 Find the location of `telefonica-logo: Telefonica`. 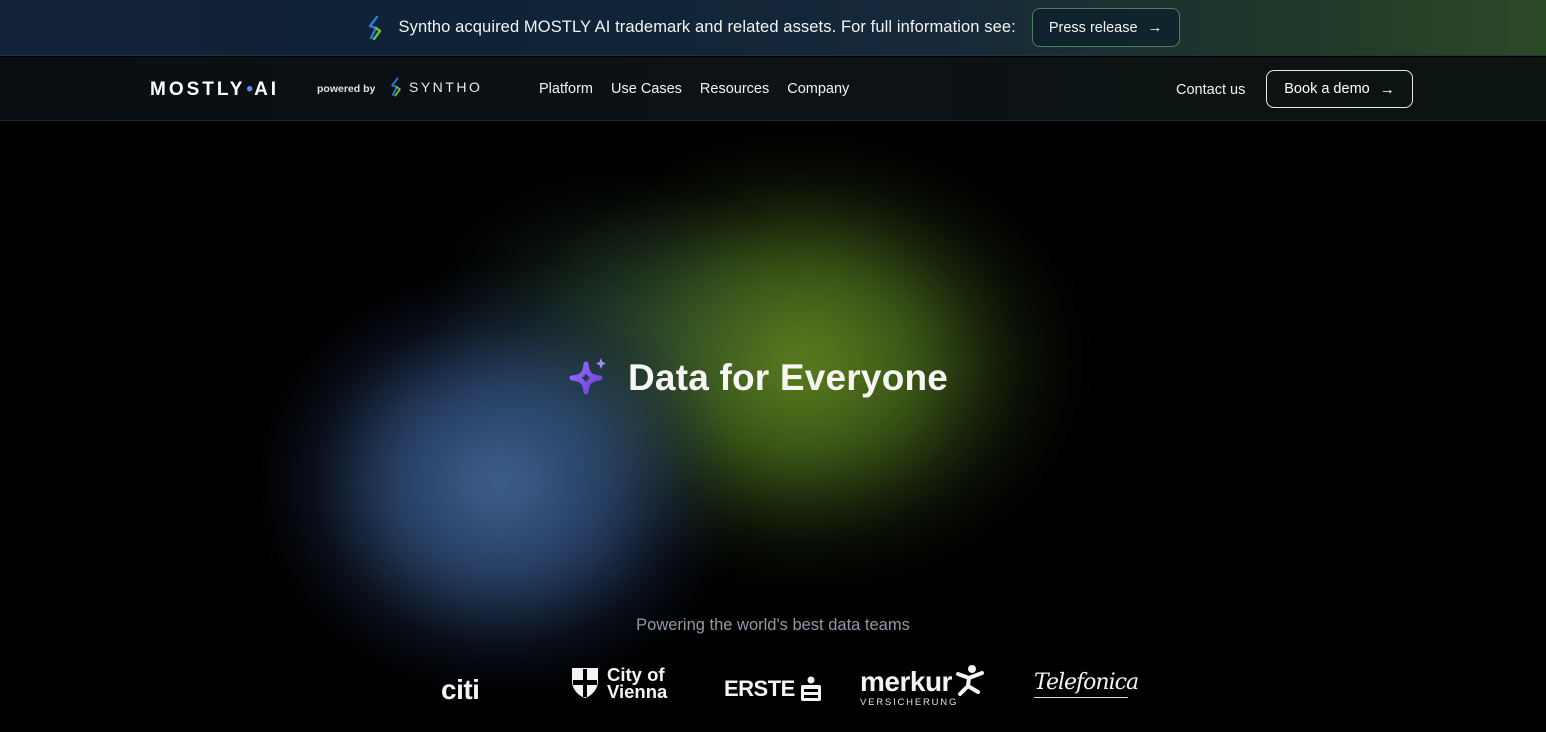

telefonica-logo: Telefonica is located at coordinates (1086, 684).